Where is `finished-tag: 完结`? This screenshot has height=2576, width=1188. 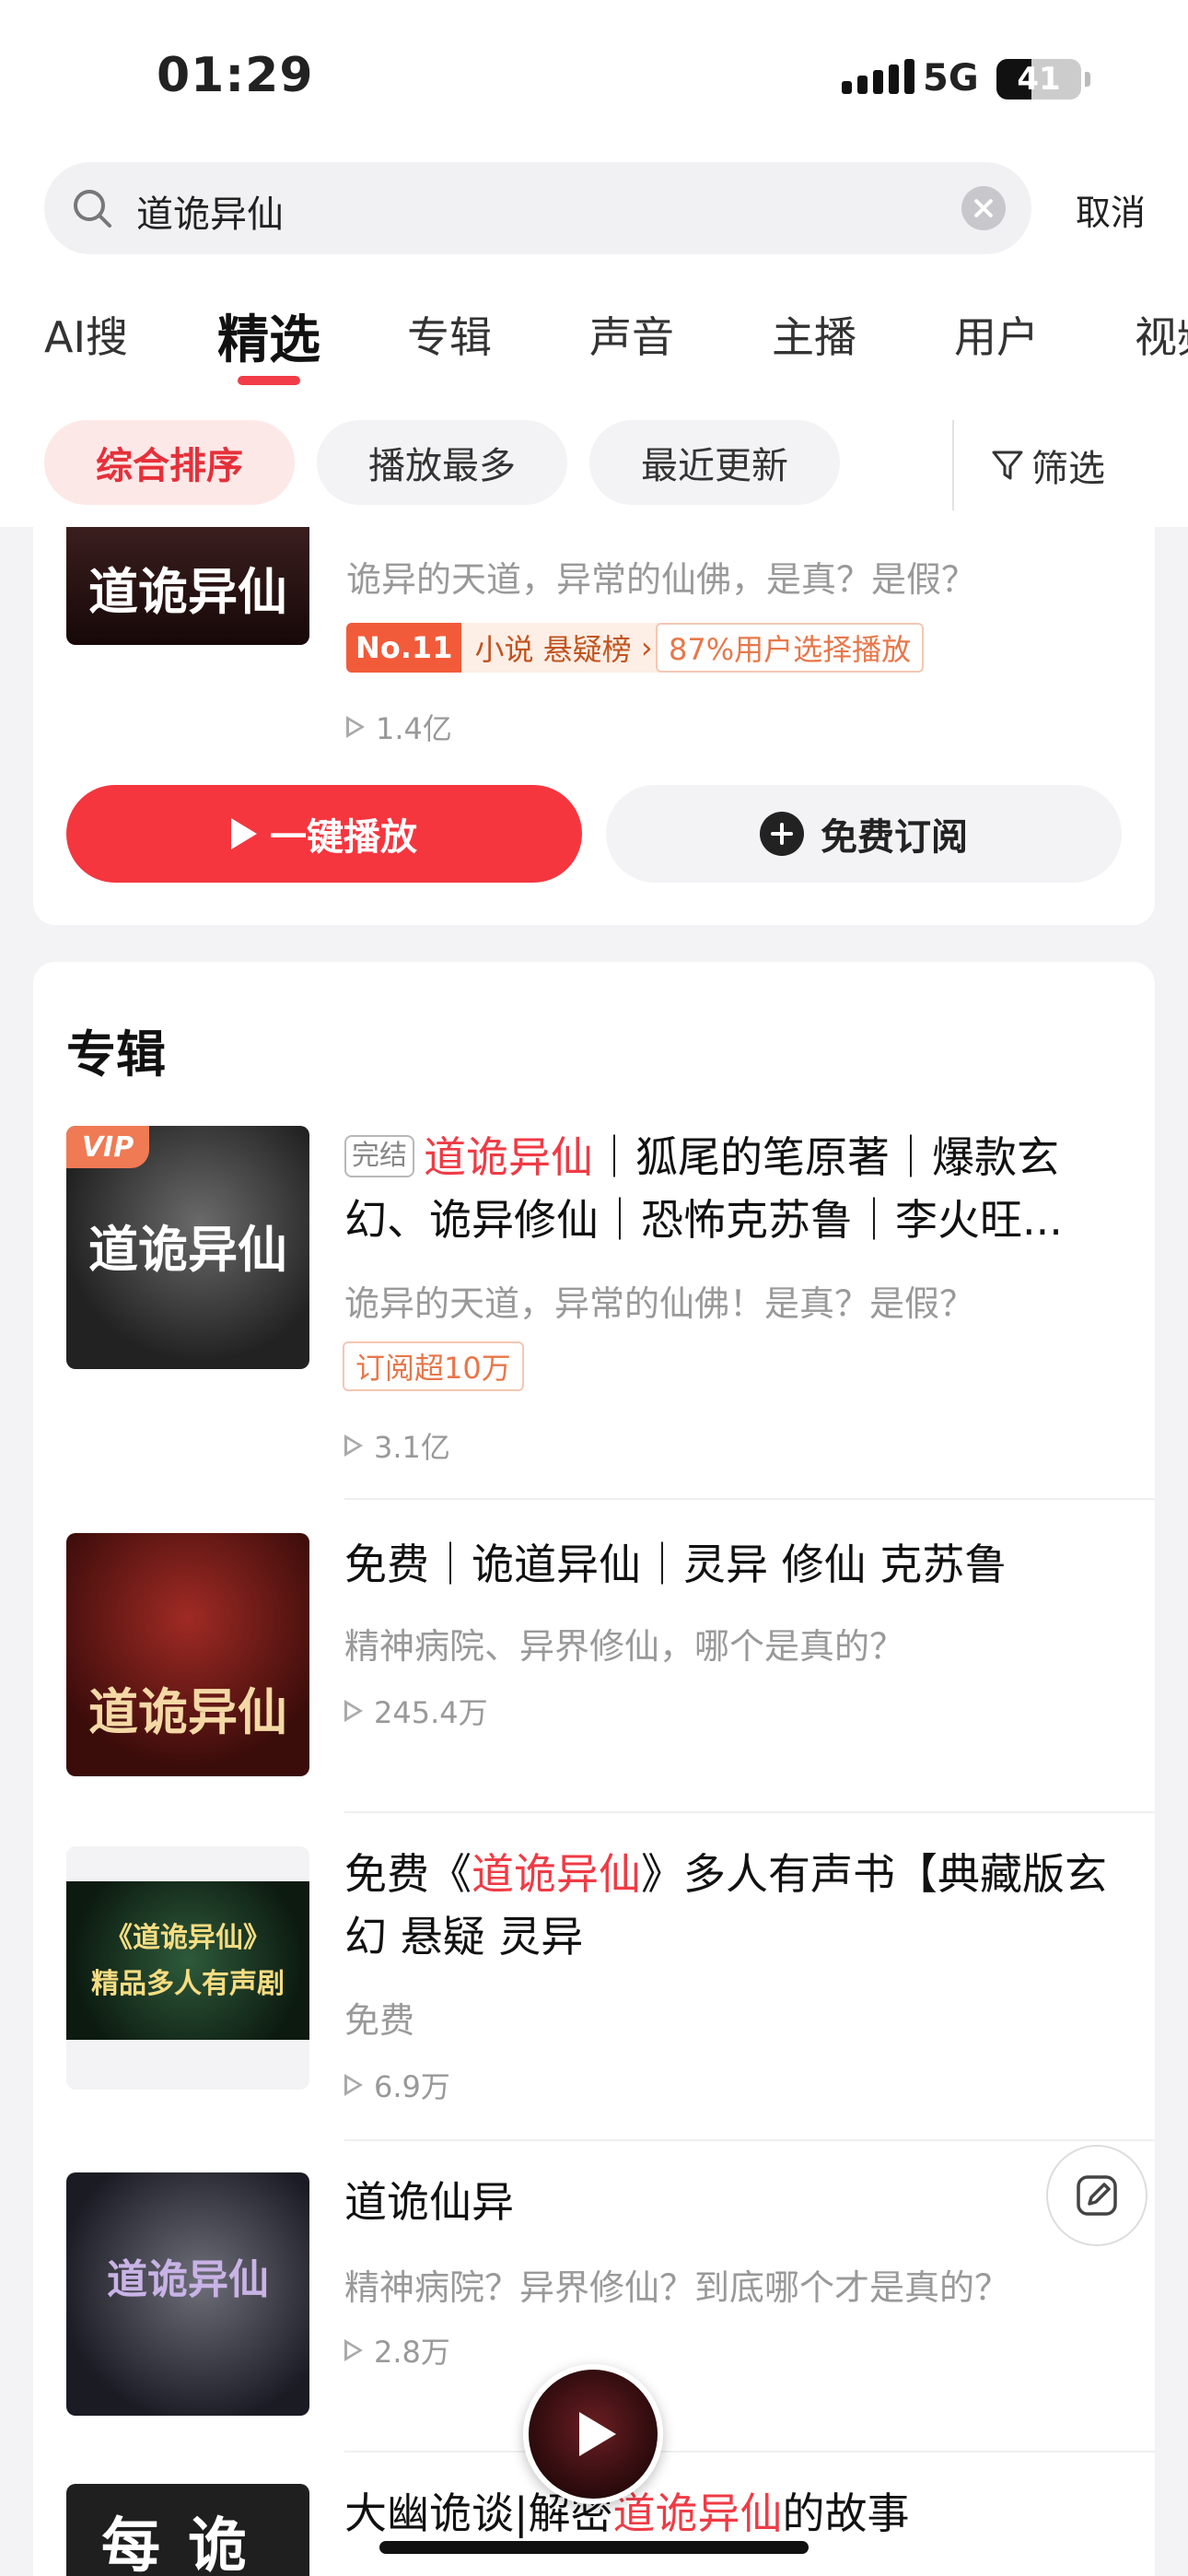 finished-tag: 完结 is located at coordinates (379, 1156).